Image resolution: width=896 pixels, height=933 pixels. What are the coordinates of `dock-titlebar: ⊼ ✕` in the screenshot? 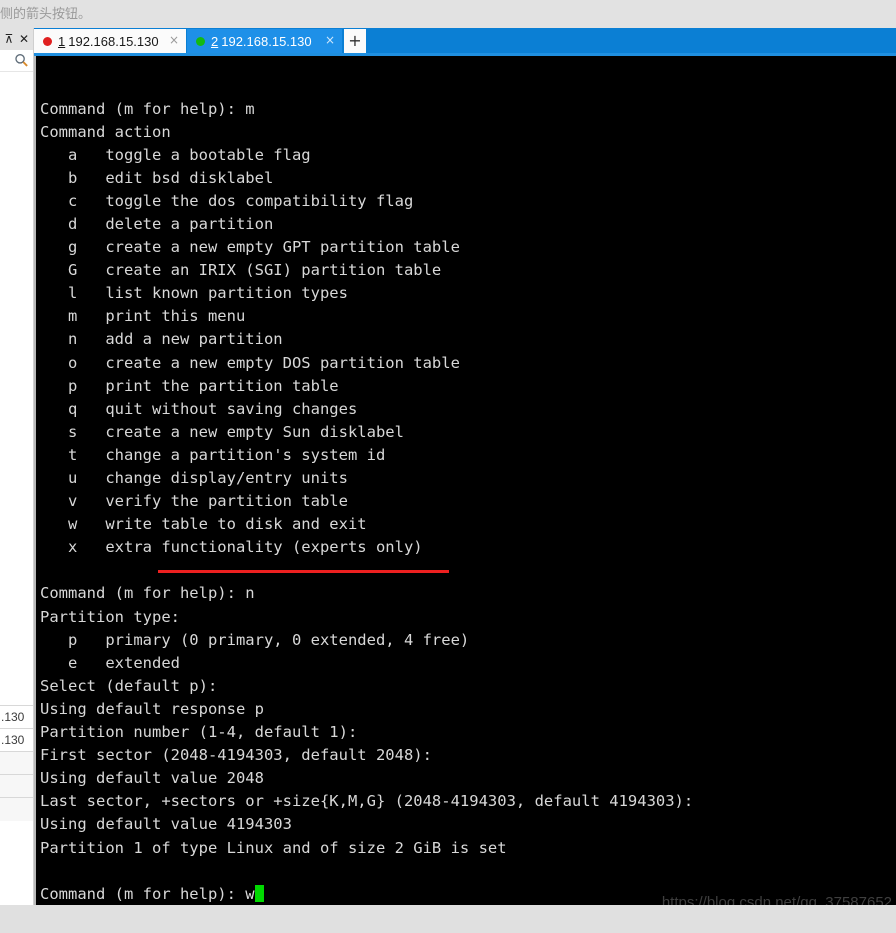 It's located at (16, 39).